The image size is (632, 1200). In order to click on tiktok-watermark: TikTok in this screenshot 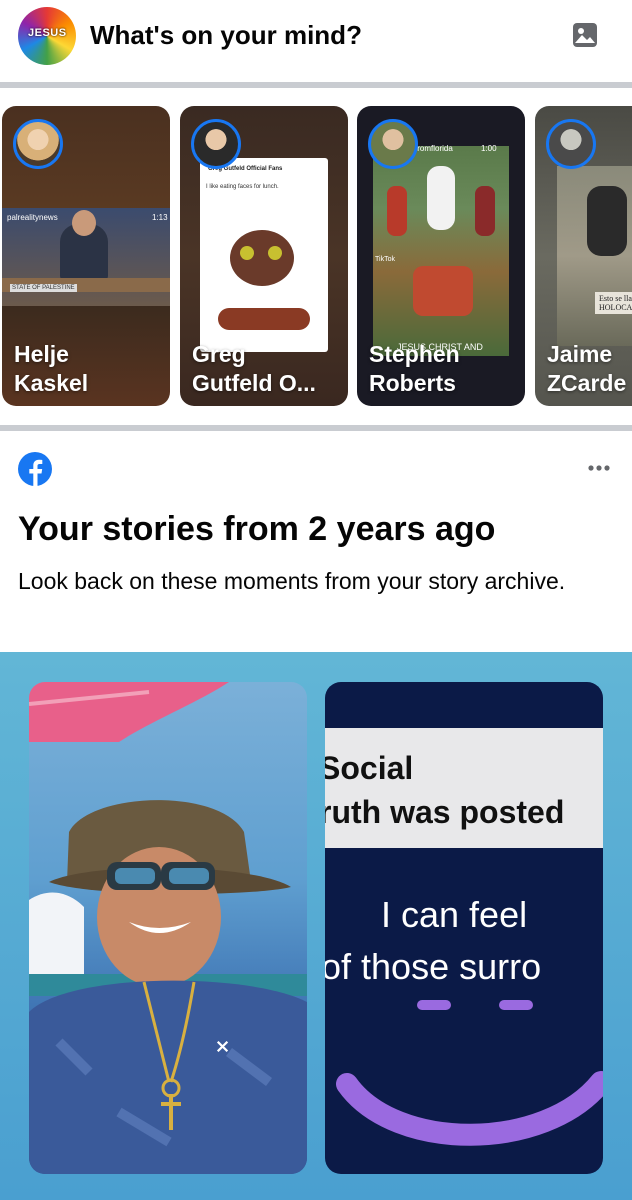, I will do `click(385, 259)`.